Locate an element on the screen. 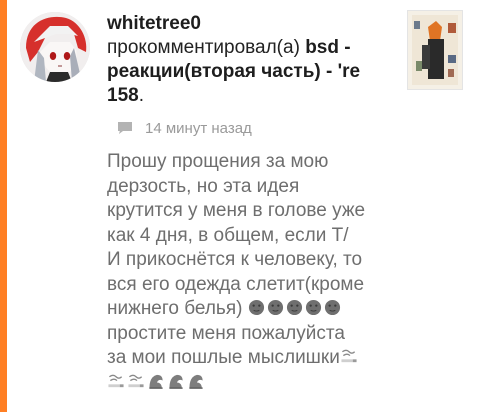 The image size is (480, 412). post-title-part1: bsd - is located at coordinates (327, 47).